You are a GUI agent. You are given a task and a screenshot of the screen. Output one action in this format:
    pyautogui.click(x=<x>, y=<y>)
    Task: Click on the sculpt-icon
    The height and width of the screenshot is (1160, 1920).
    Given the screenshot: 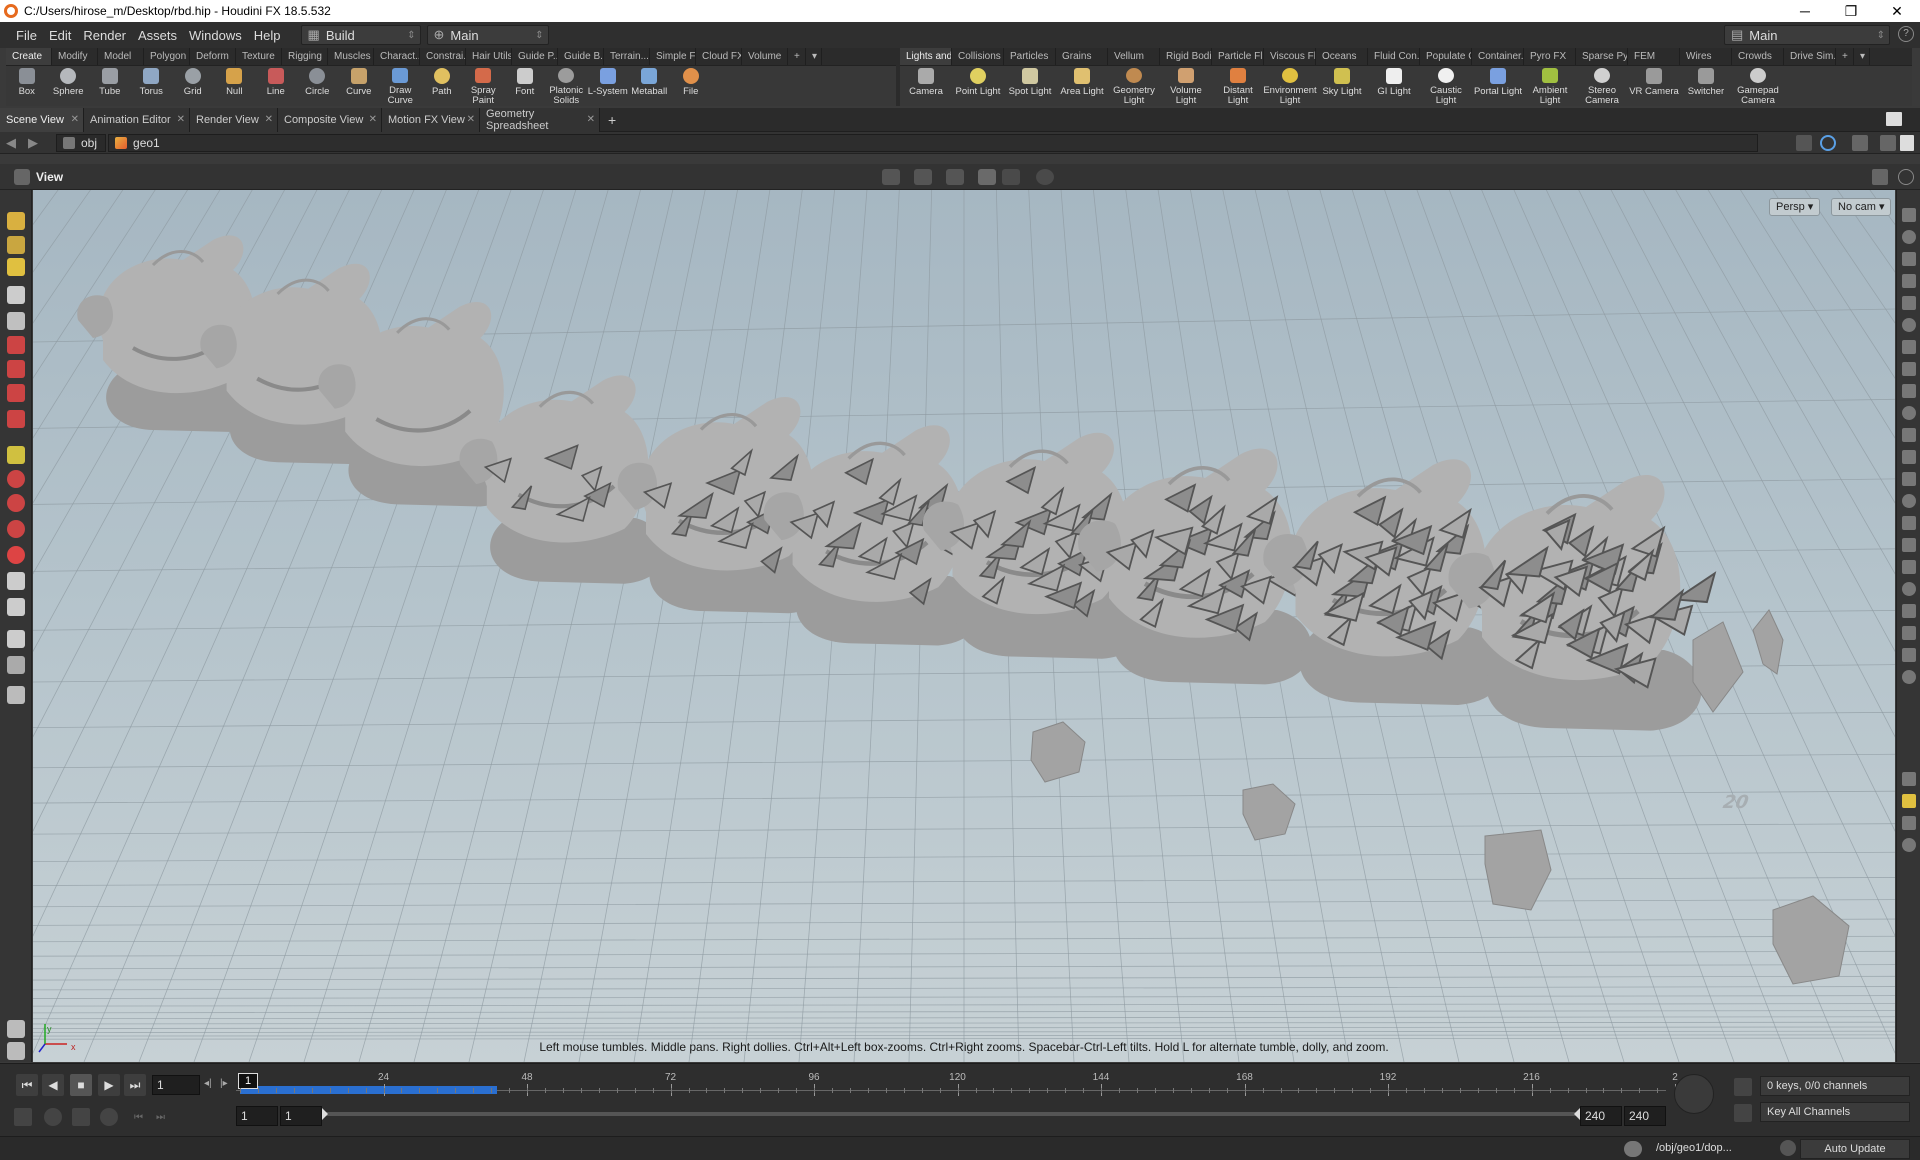 What is the action you would take?
    pyautogui.click(x=16, y=267)
    